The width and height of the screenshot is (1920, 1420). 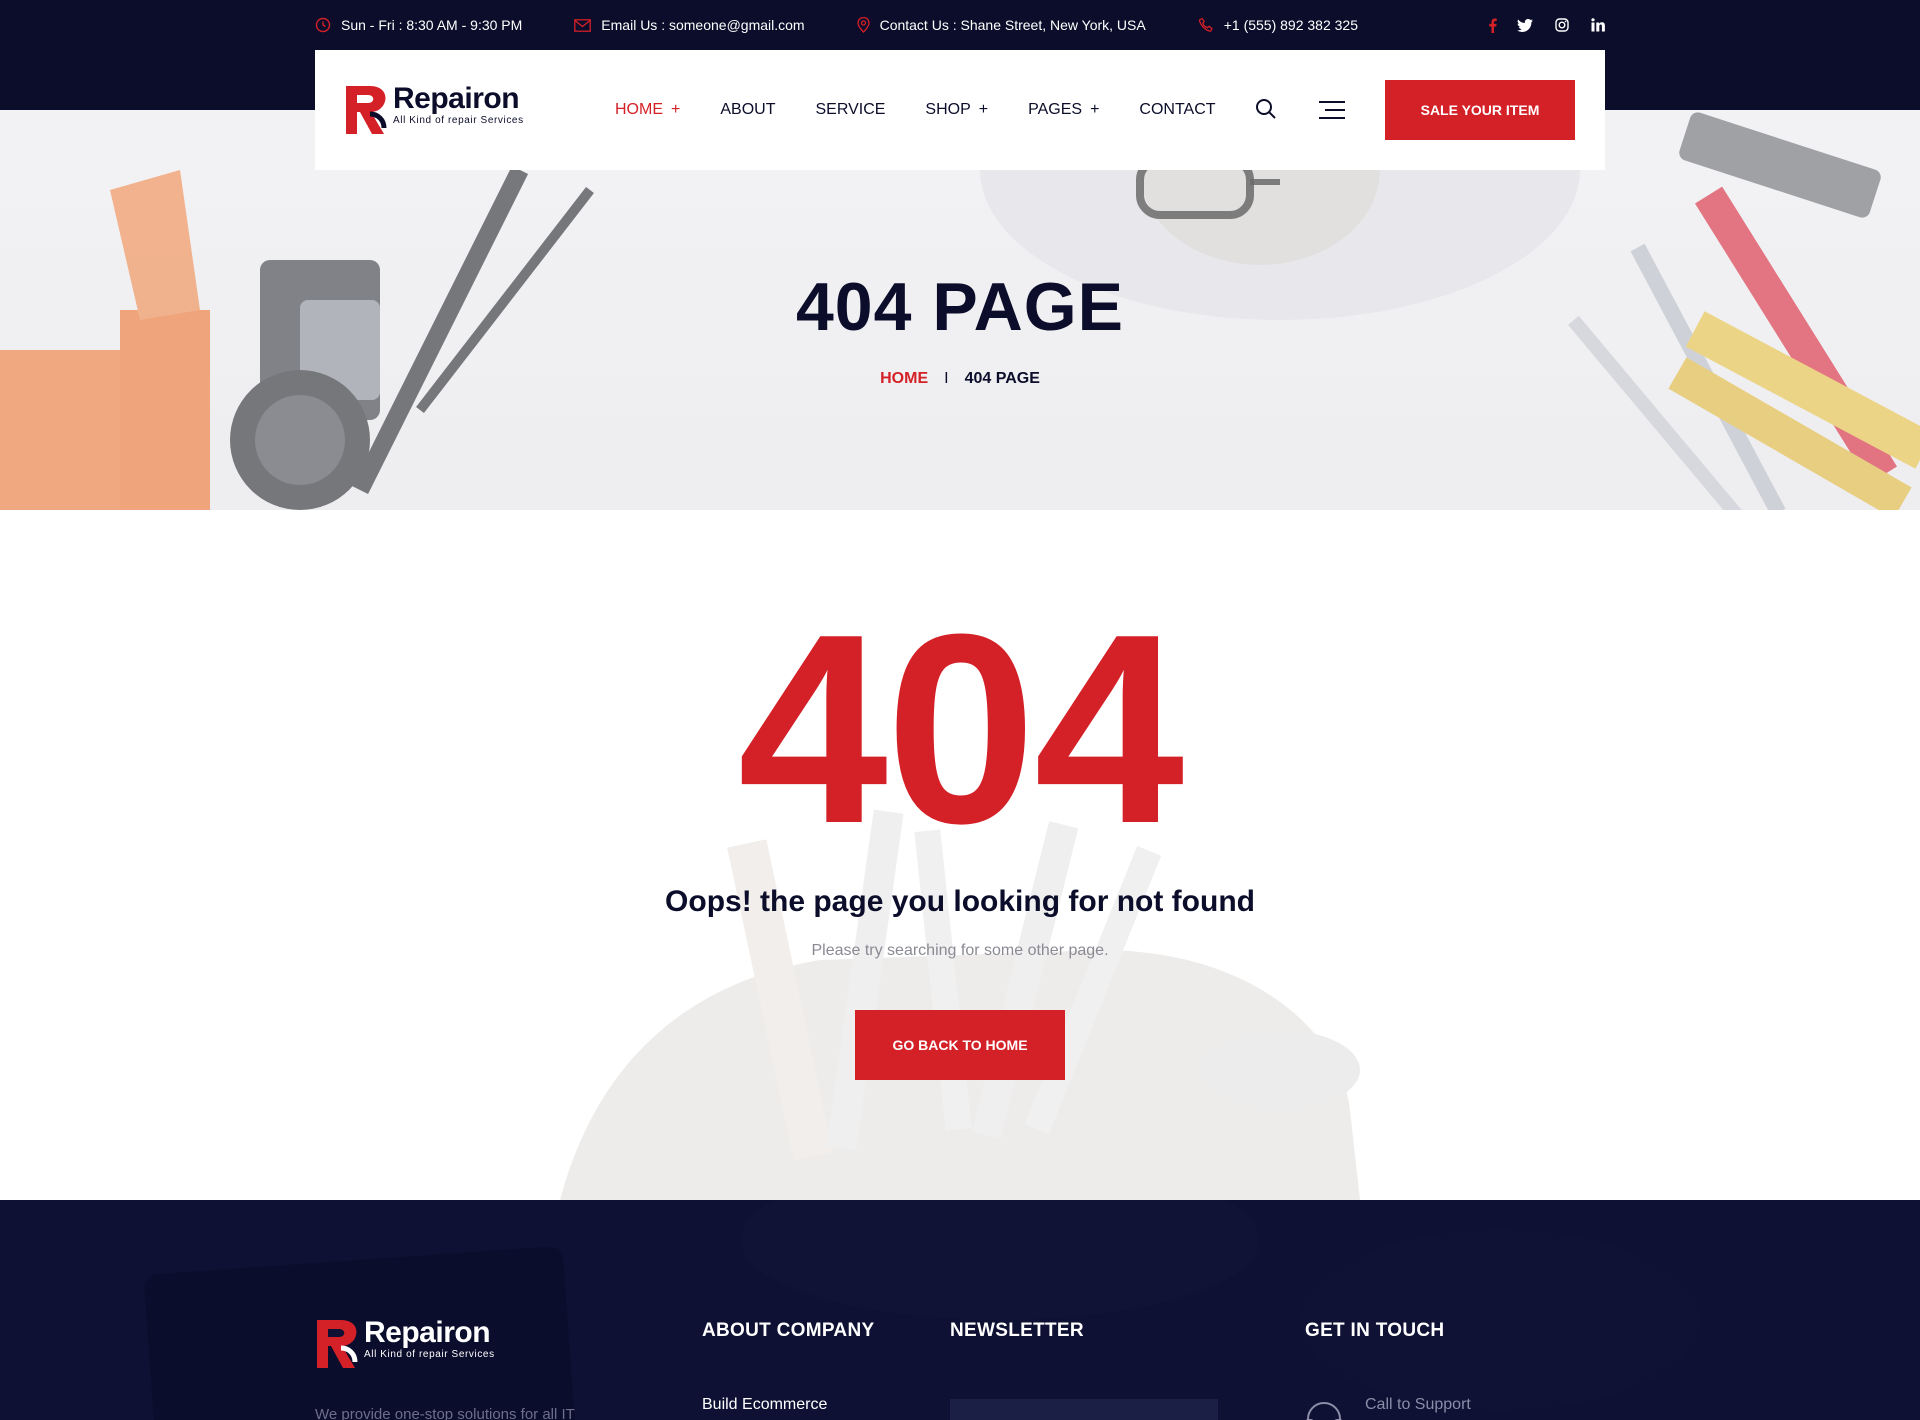 I want to click on newsletter-email-input, so click(x=1084, y=1409).